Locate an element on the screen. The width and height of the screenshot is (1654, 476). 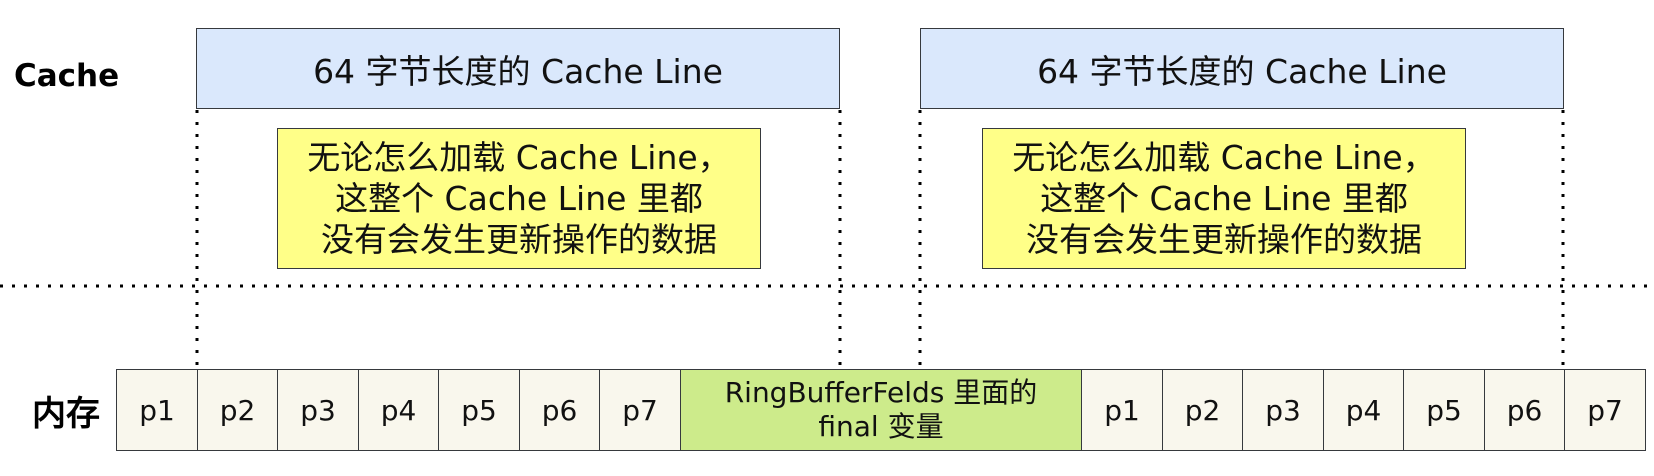
memory-row-label: 内存 is located at coordinates (66, 414).